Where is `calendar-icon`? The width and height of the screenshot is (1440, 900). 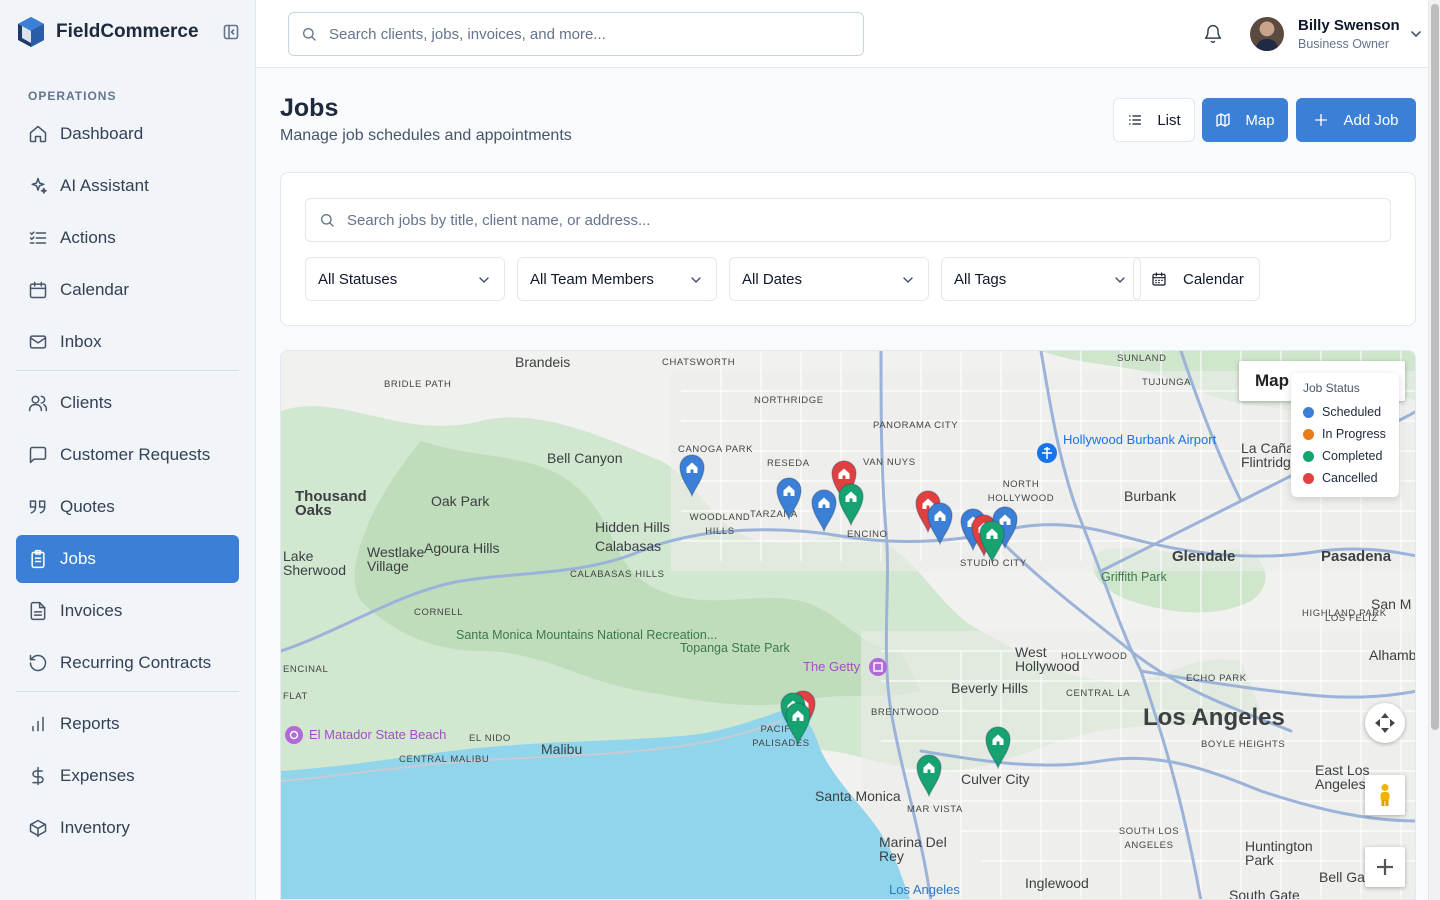
calendar-icon is located at coordinates (38, 290).